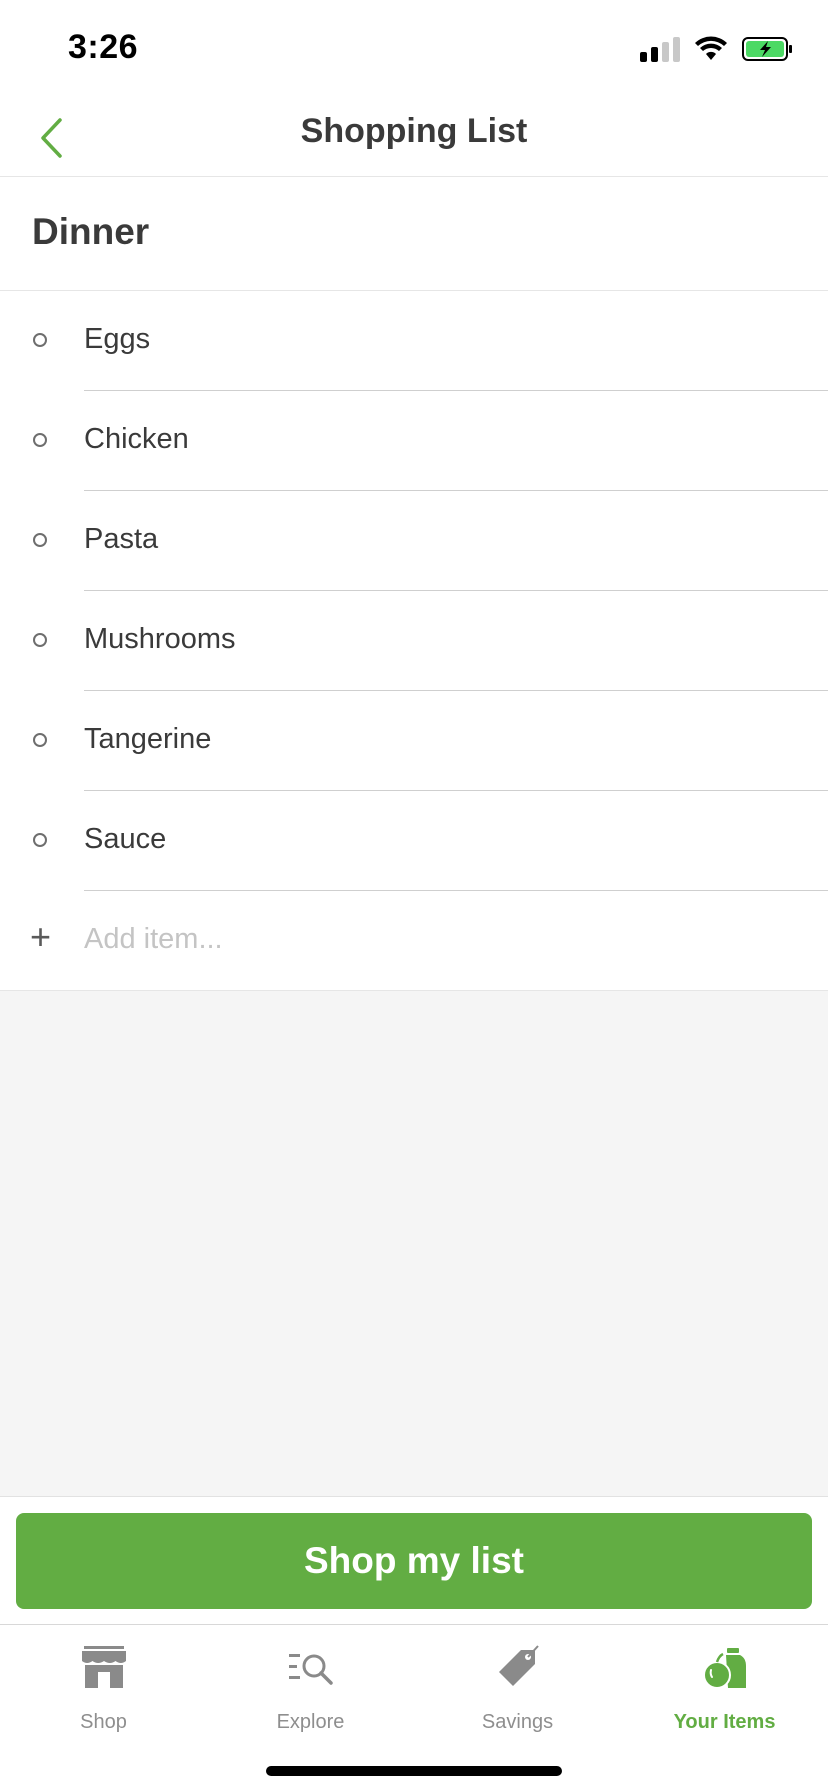 The width and height of the screenshot is (828, 1792). What do you see at coordinates (767, 49) in the screenshot?
I see `battery-charging-icon` at bounding box center [767, 49].